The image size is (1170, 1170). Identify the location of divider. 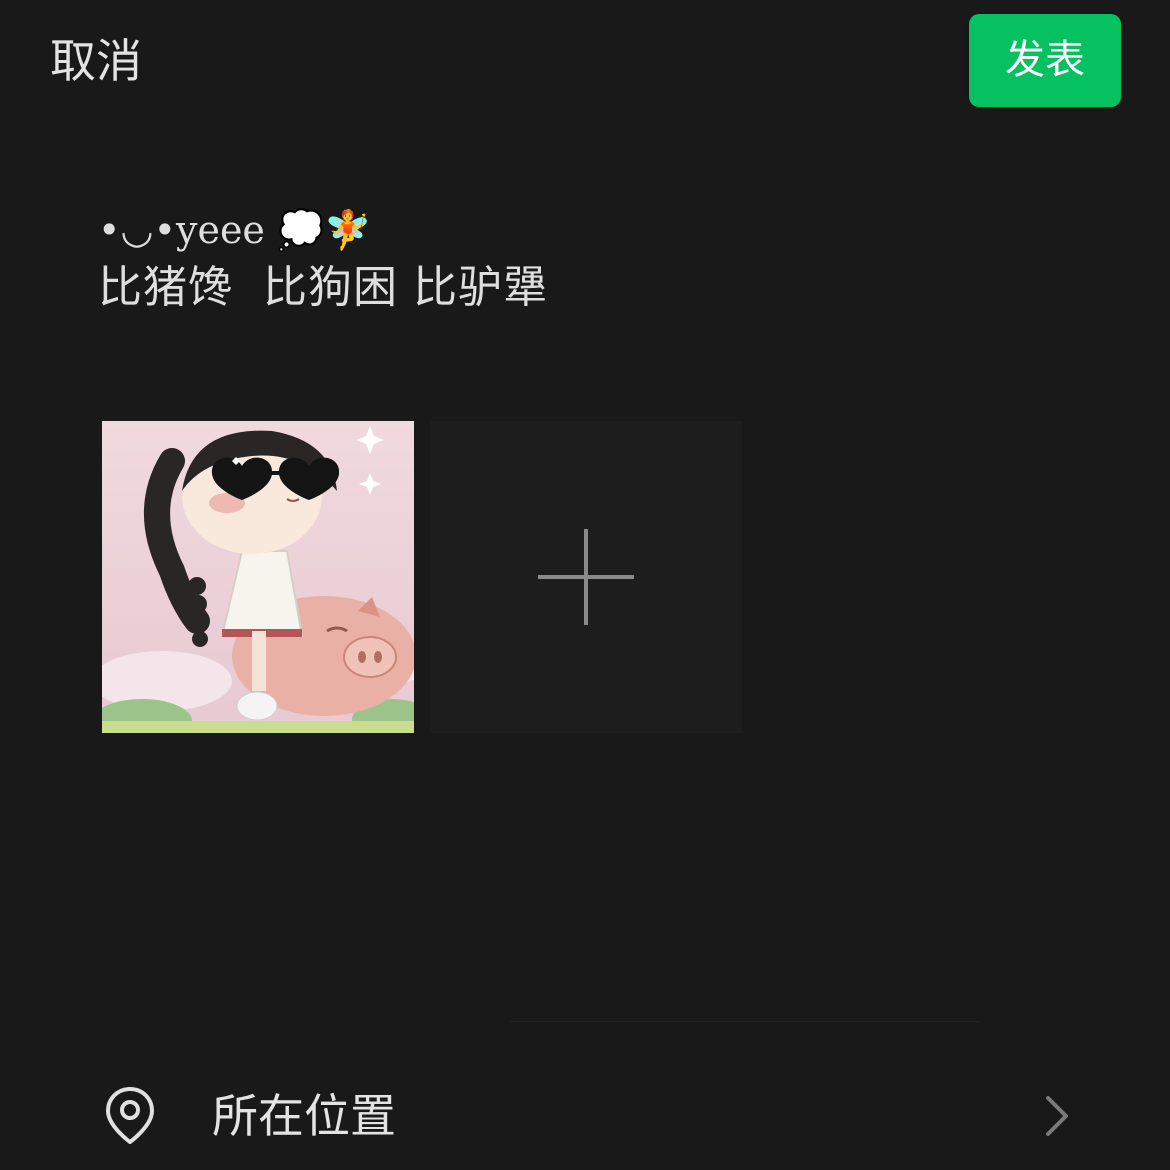
(745, 1021).